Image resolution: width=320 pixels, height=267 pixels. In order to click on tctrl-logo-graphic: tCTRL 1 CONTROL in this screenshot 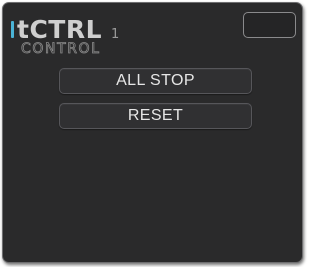, I will do `click(65, 36)`.